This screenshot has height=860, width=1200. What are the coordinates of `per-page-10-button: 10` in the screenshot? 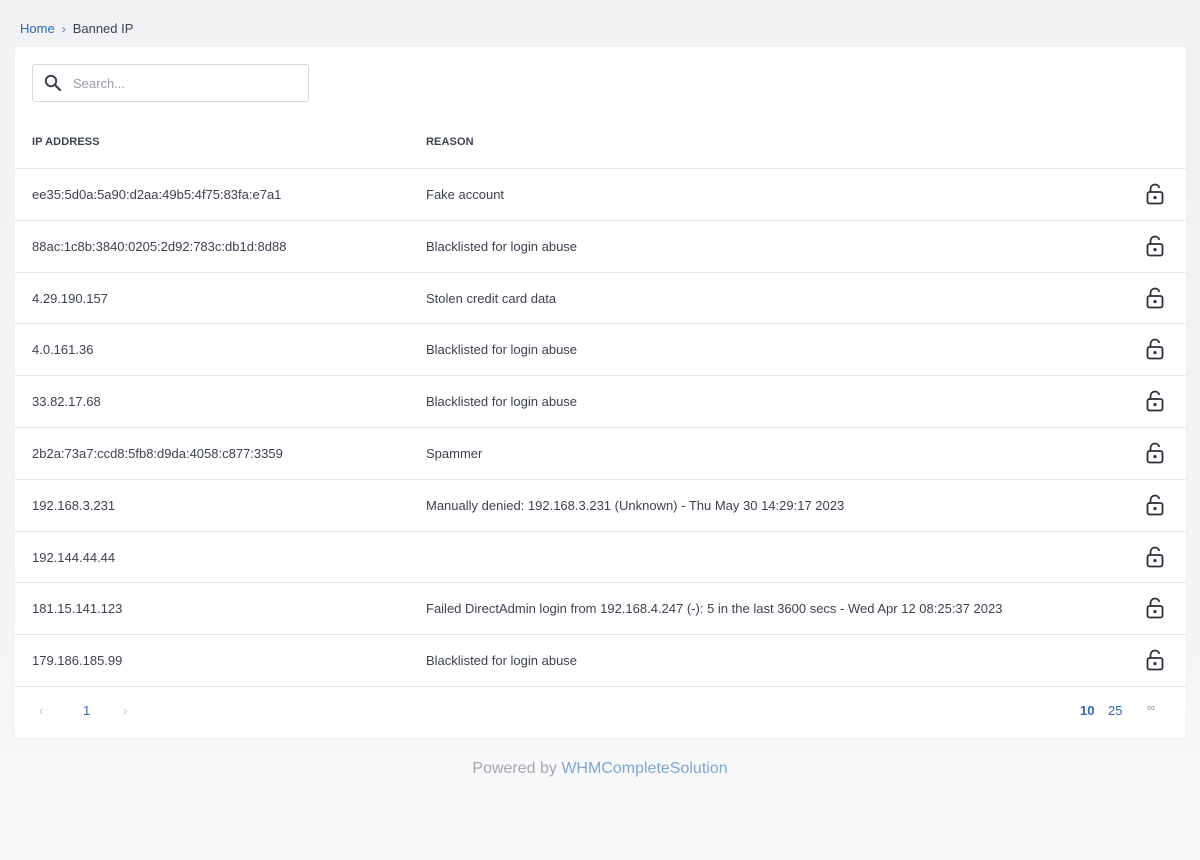 It's located at (1087, 710).